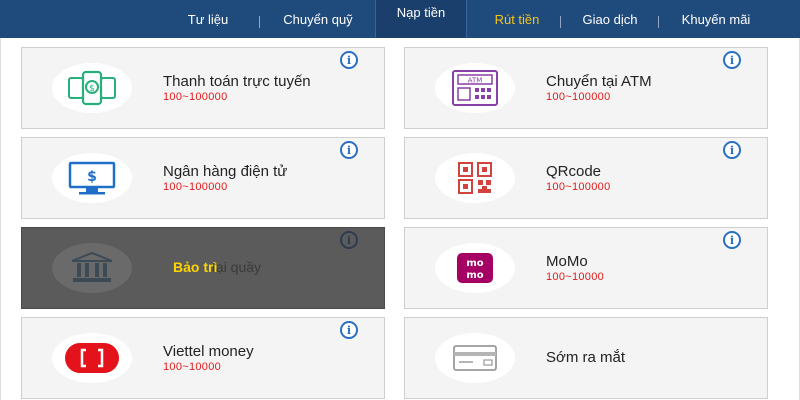  Describe the element at coordinates (195, 267) in the screenshot. I see `maintenance-badge: Bảo trì` at that location.